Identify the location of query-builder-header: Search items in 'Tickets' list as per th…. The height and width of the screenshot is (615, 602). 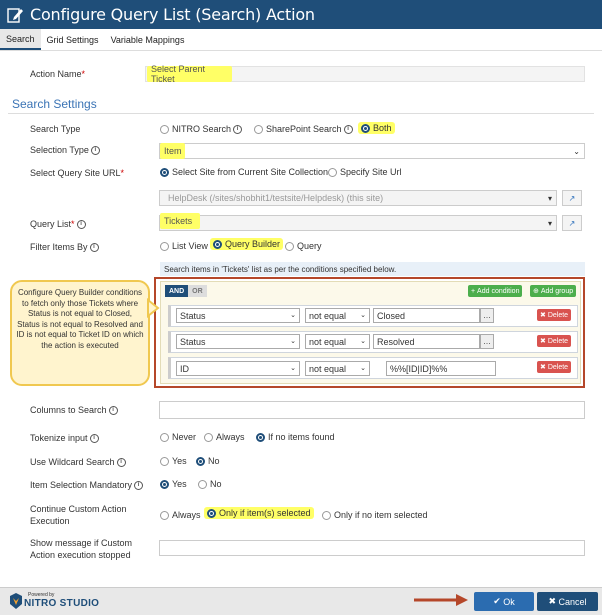
(372, 269).